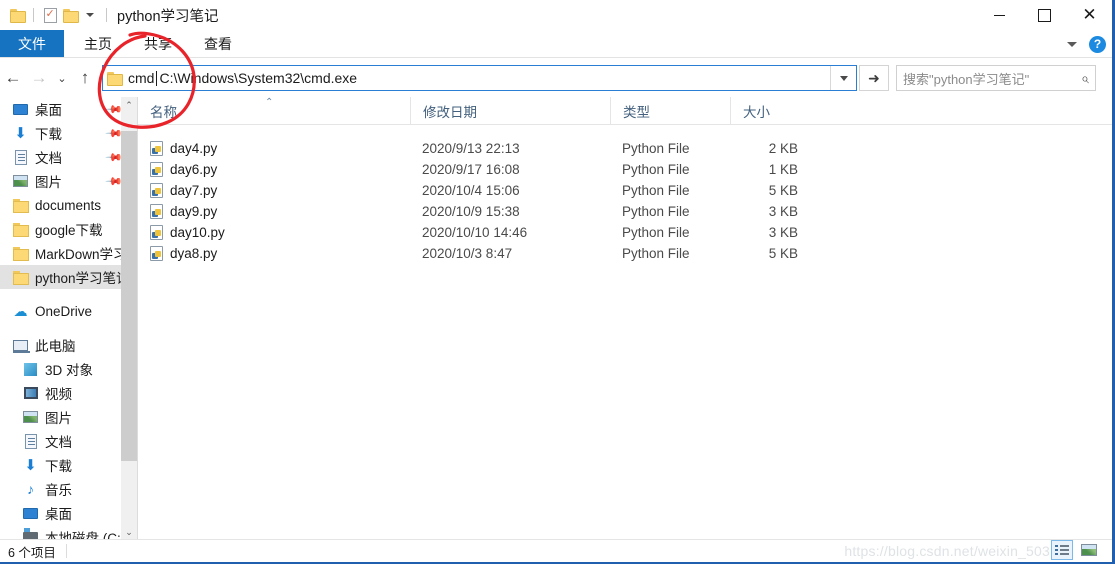 This screenshot has width=1115, height=564. What do you see at coordinates (129, 296) in the screenshot?
I see `scrollbar-thumb` at bounding box center [129, 296].